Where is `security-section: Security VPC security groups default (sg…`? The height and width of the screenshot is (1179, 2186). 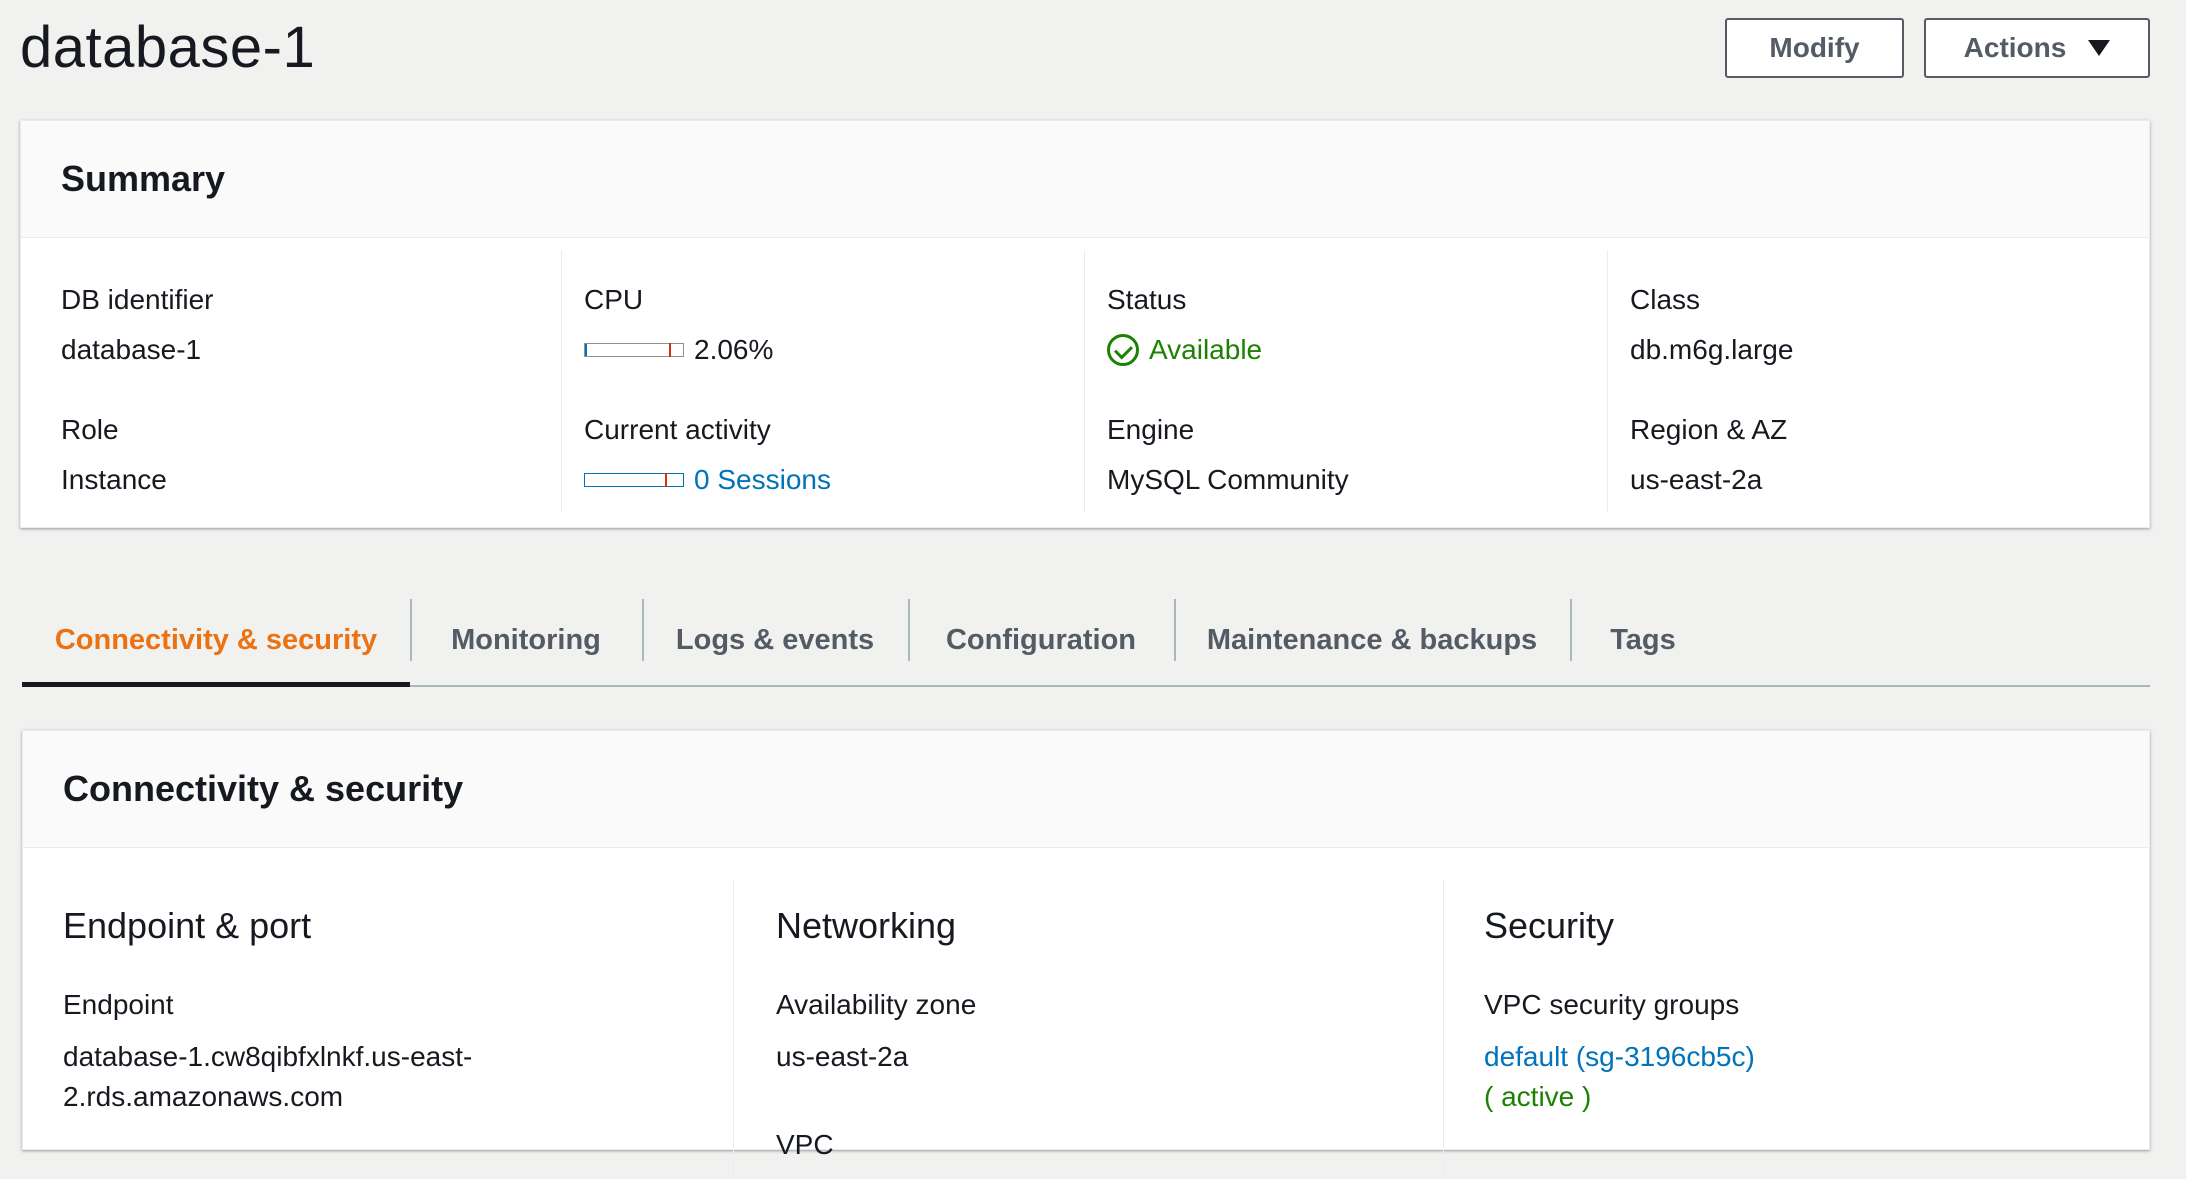
security-section: Security VPC security groups default (sg… is located at coordinates (1797, 1029).